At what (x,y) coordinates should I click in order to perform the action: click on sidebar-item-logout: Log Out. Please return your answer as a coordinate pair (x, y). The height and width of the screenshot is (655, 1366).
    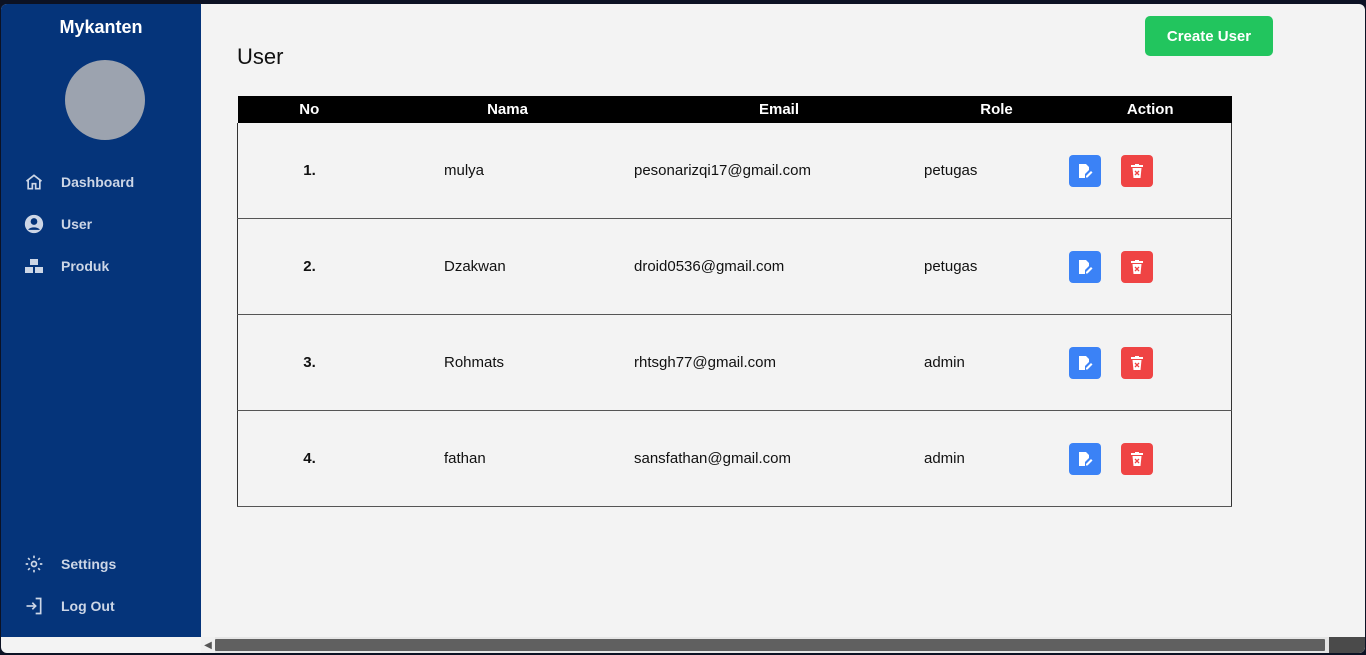
    Looking at the image, I should click on (69, 606).